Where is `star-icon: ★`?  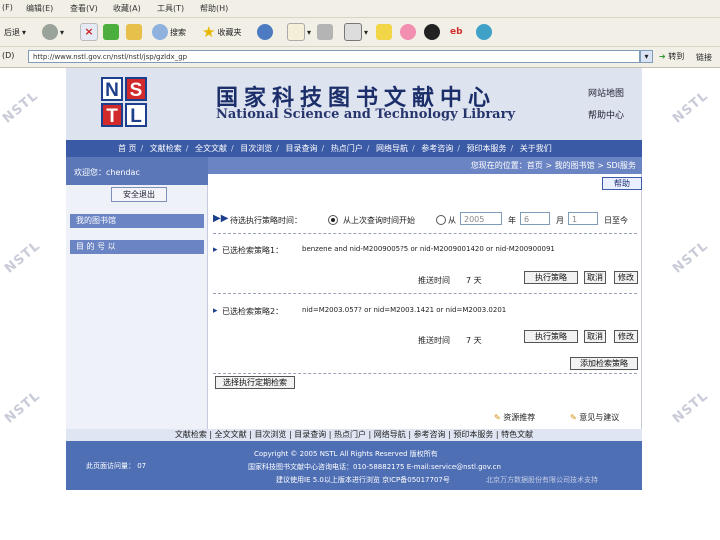
star-icon: ★ is located at coordinates (209, 32).